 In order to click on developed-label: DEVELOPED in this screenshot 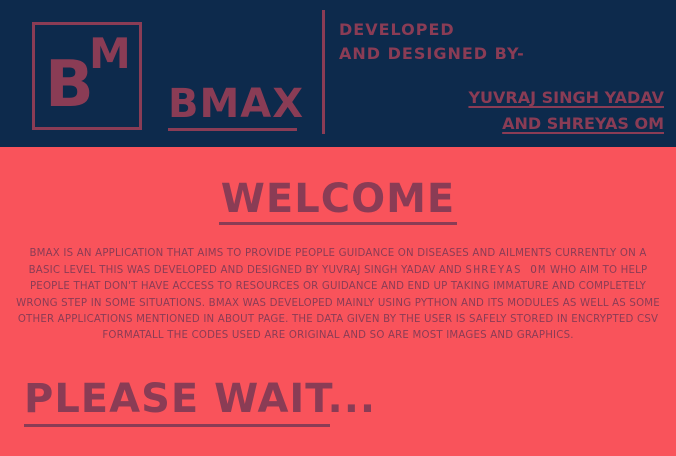, I will do `click(397, 29)`.